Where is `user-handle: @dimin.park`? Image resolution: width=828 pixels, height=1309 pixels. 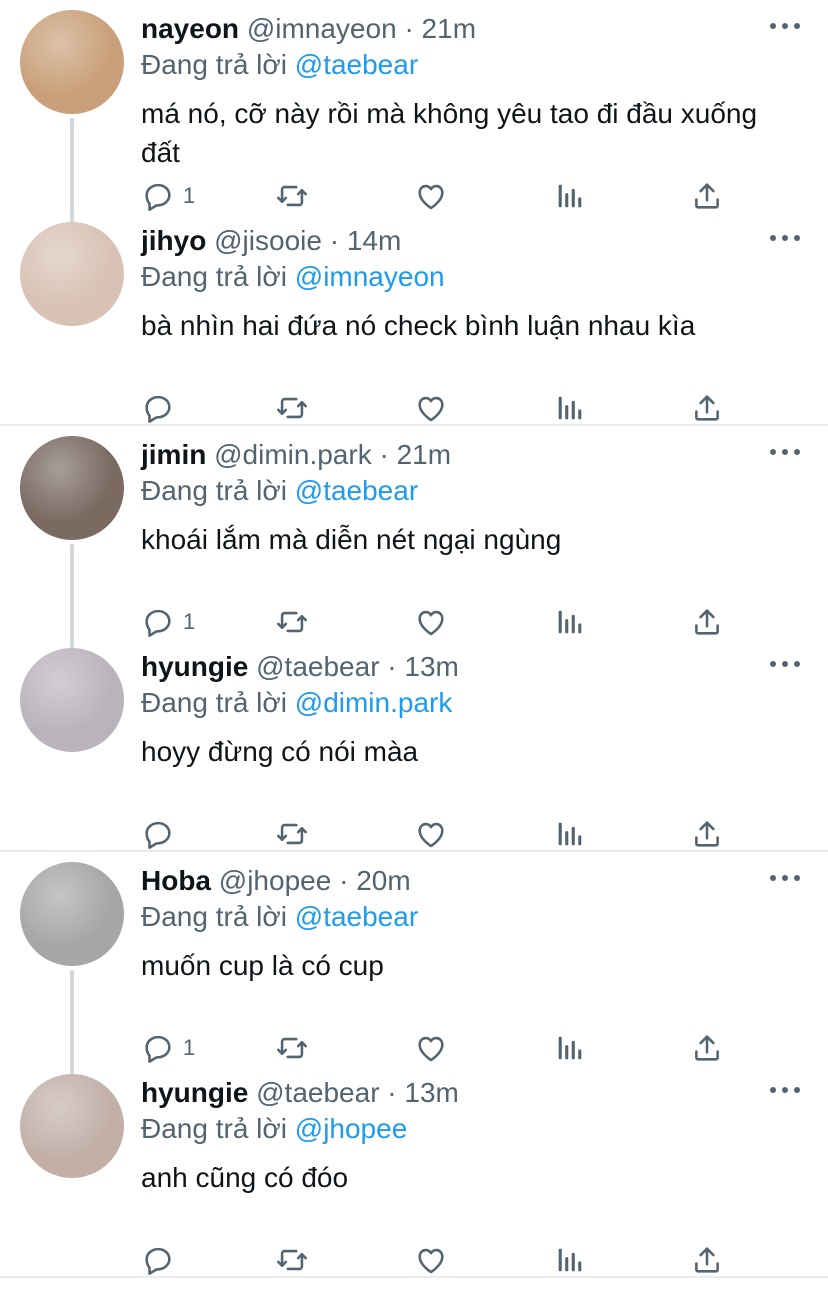 user-handle: @dimin.park is located at coordinates (293, 454).